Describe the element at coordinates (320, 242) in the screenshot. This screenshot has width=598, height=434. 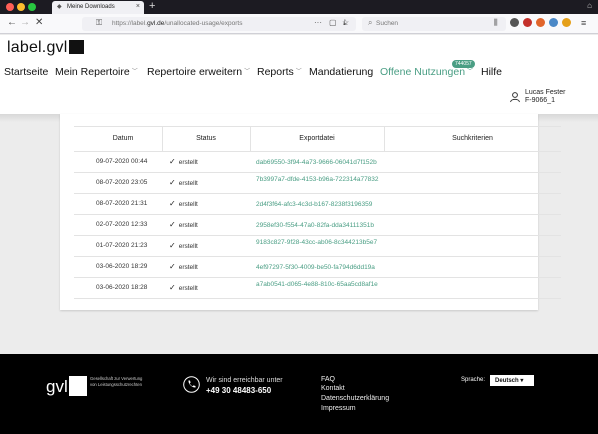
I see `export-file-link: 9183c827-9f28-43cc-ab06-8c344213b5e7` at that location.